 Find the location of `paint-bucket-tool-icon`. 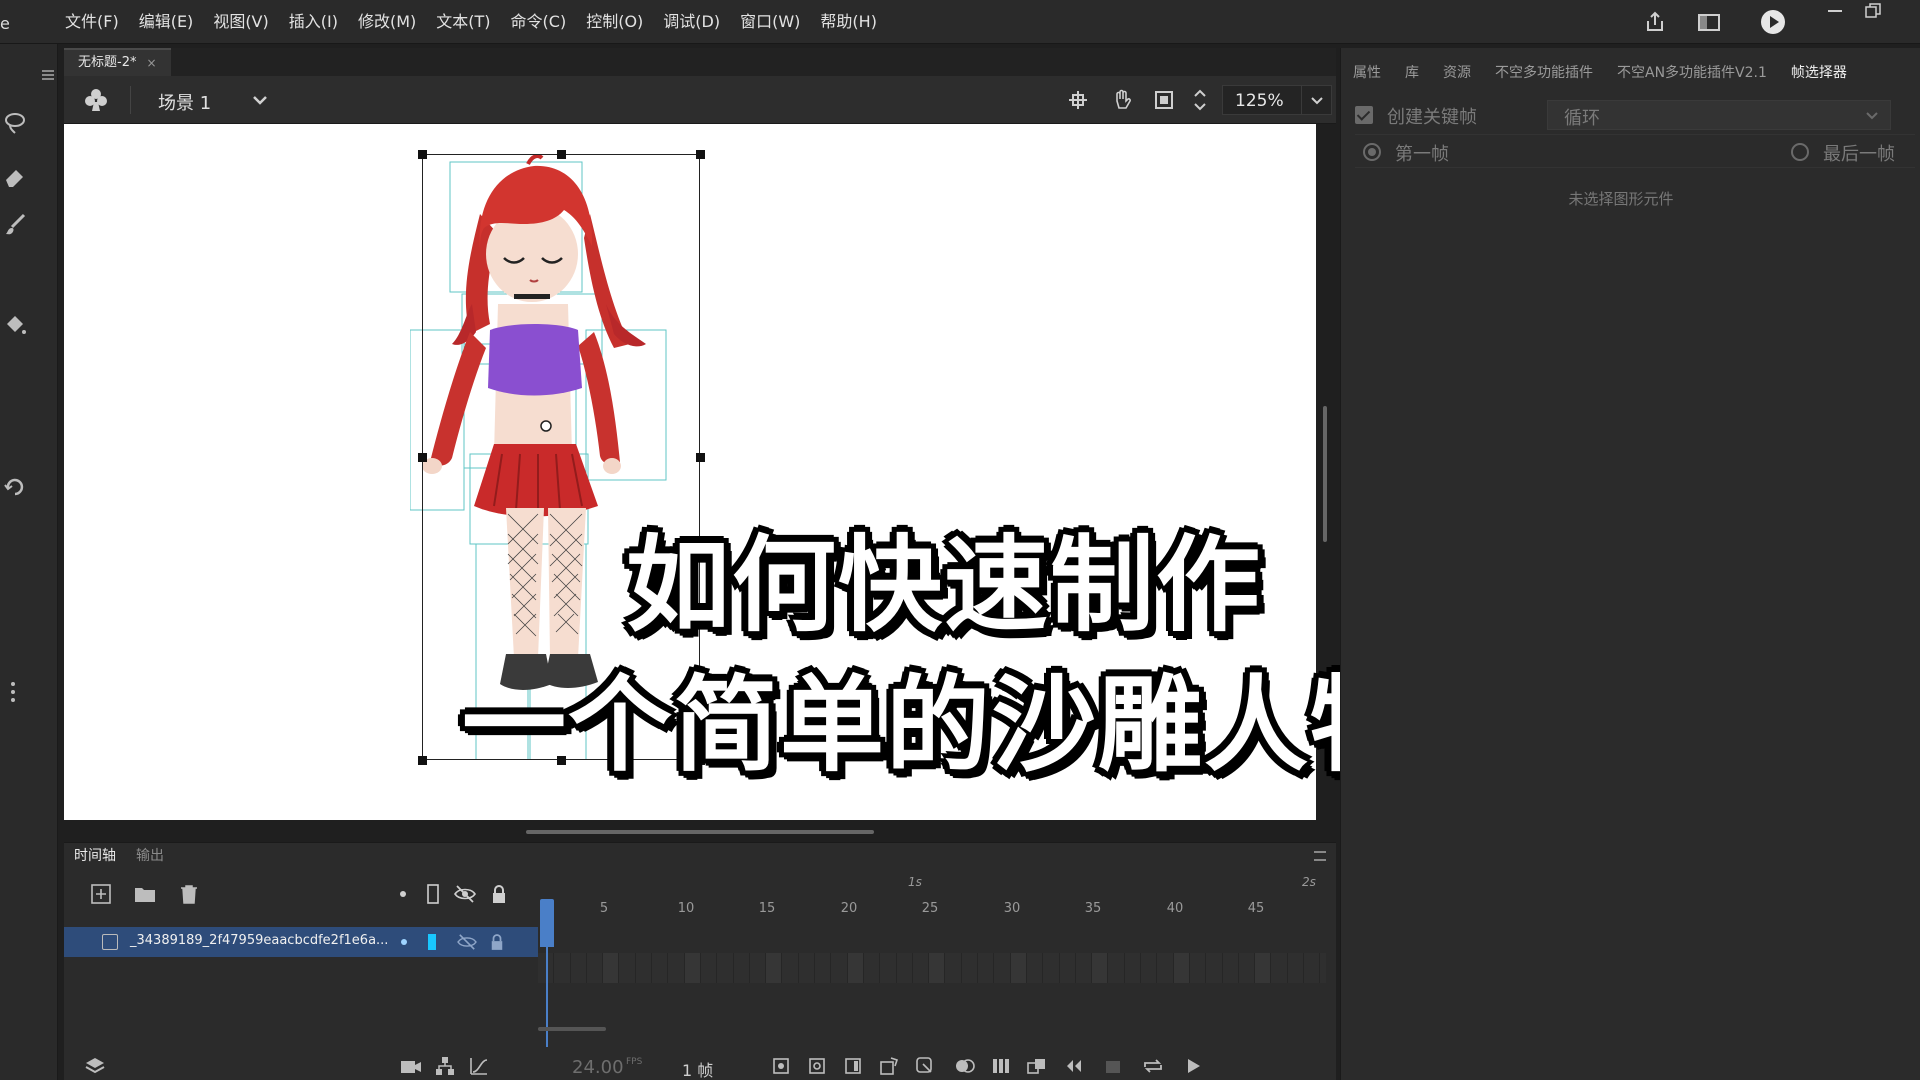

paint-bucket-tool-icon is located at coordinates (15, 325).